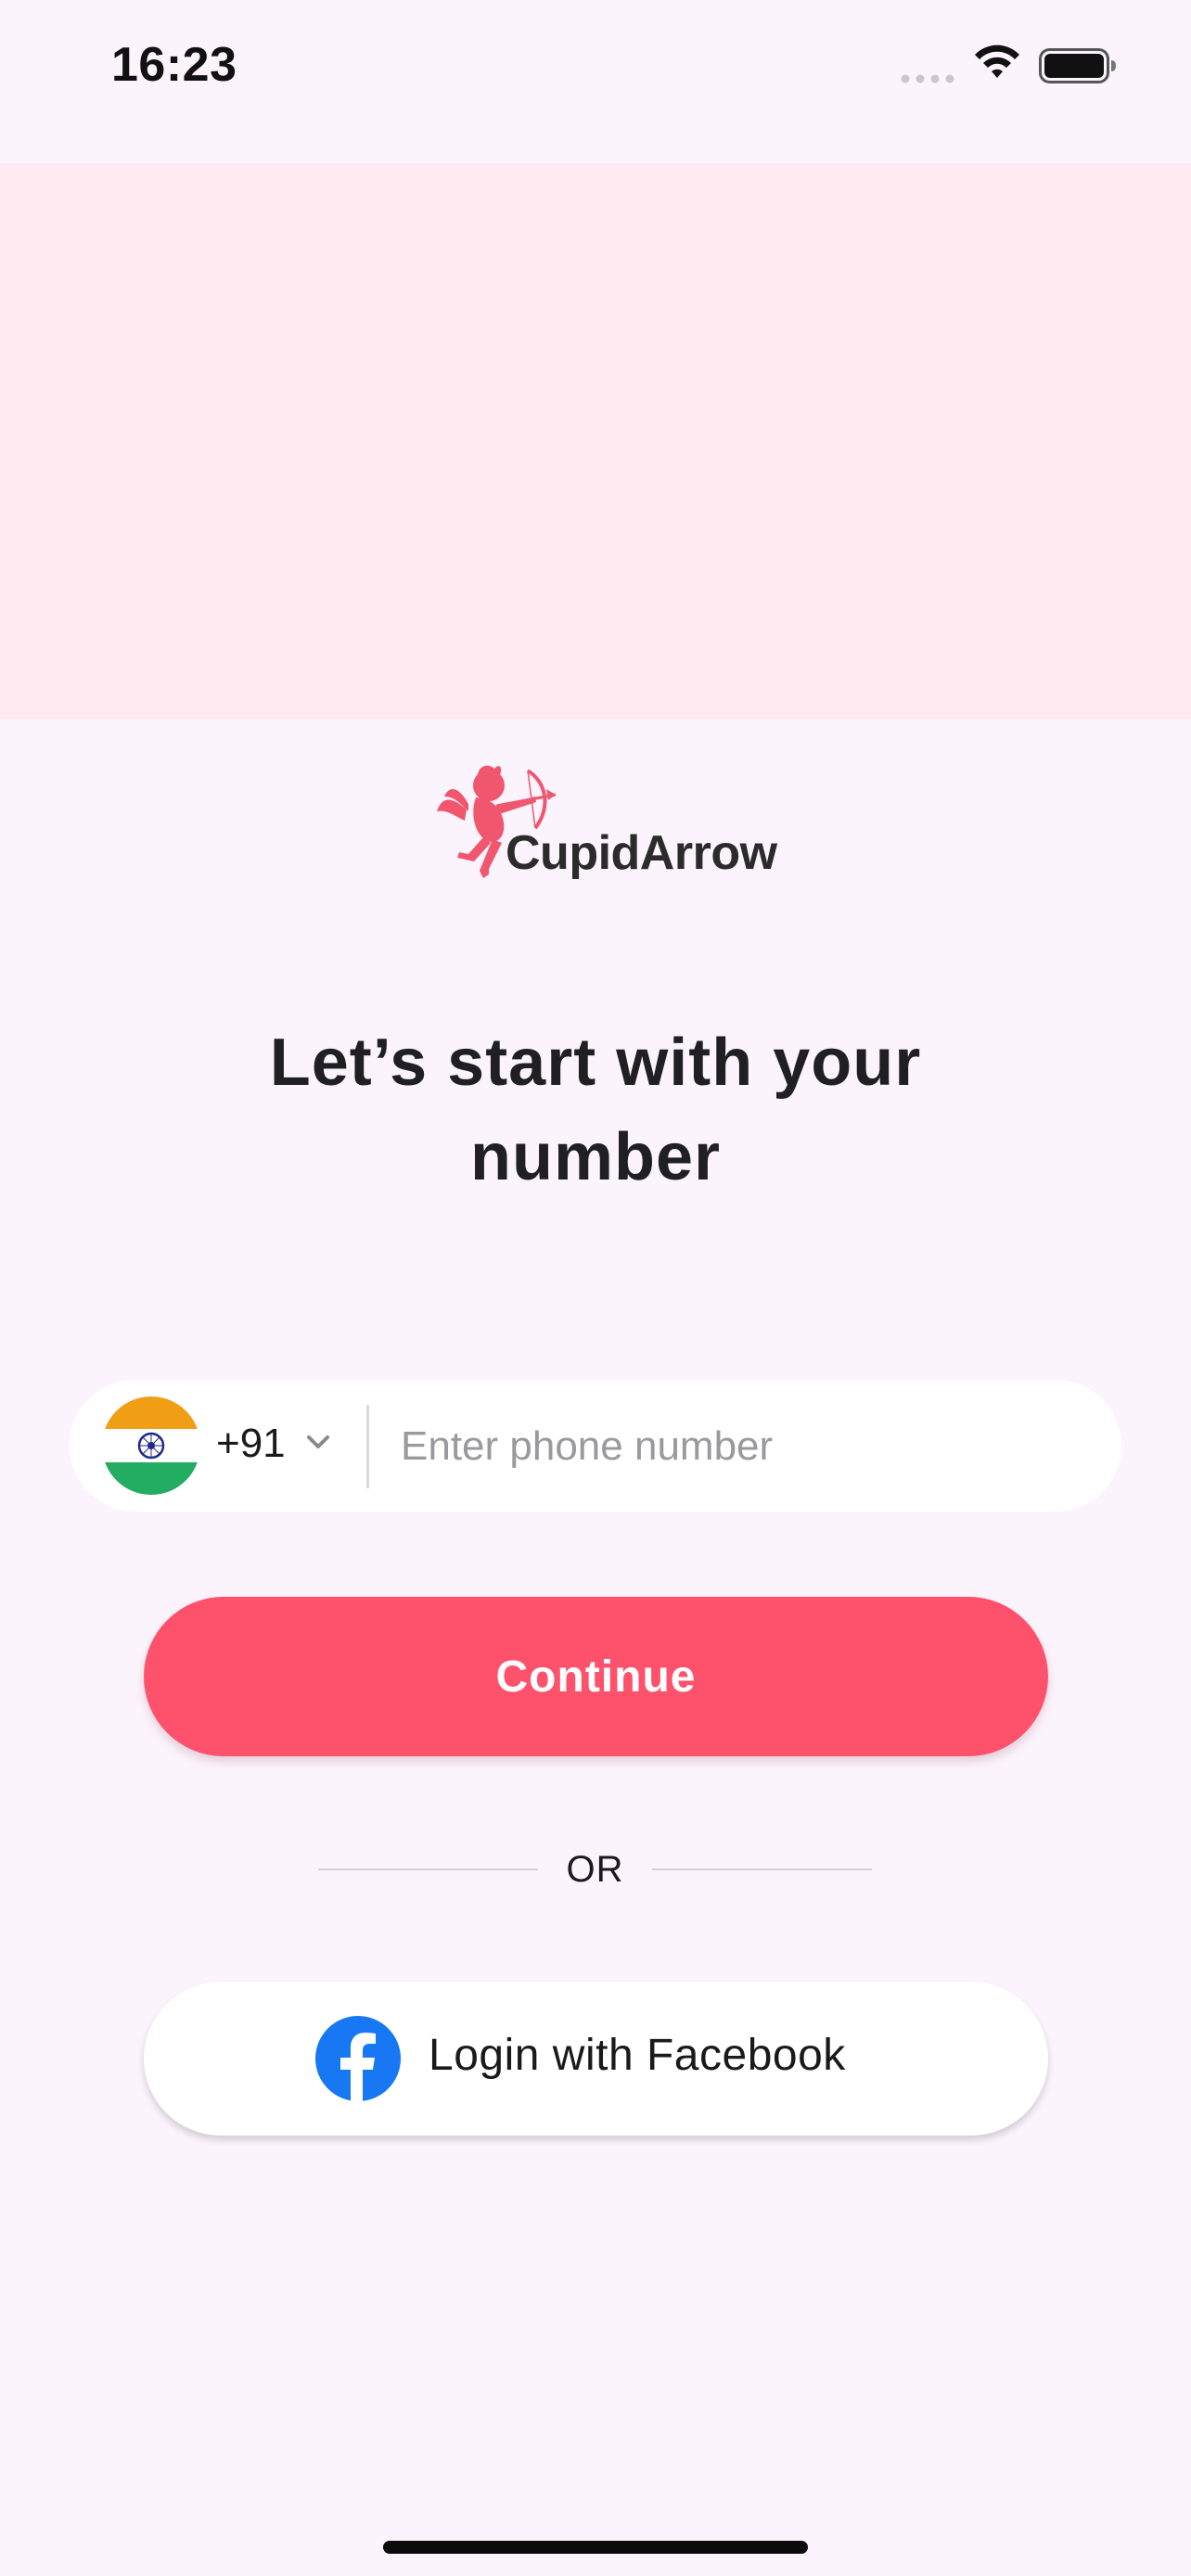 The width and height of the screenshot is (1191, 2576). Describe the element at coordinates (595, 1869) in the screenshot. I see `or-divider: OR` at that location.